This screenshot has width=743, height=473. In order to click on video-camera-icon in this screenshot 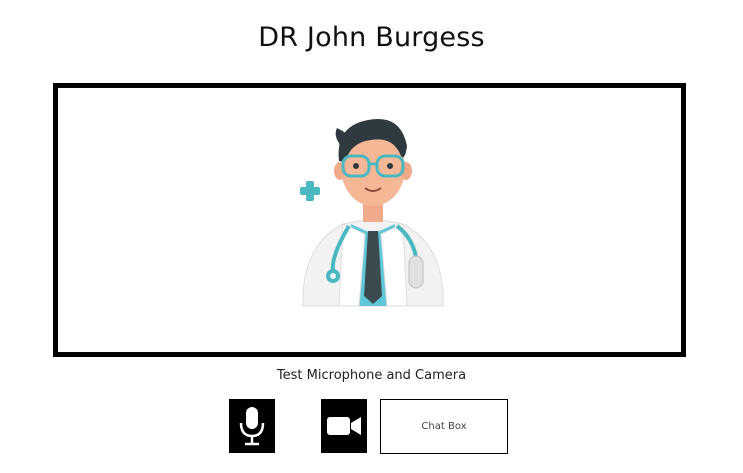, I will do `click(344, 426)`.